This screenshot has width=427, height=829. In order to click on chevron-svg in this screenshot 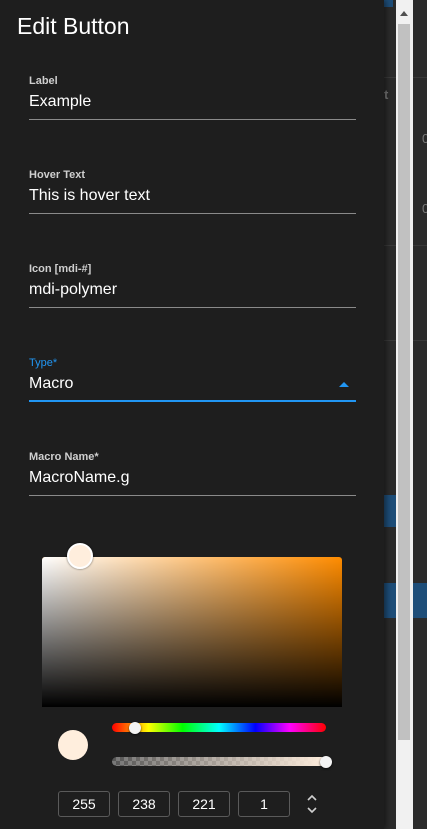, I will do `click(312, 804)`.